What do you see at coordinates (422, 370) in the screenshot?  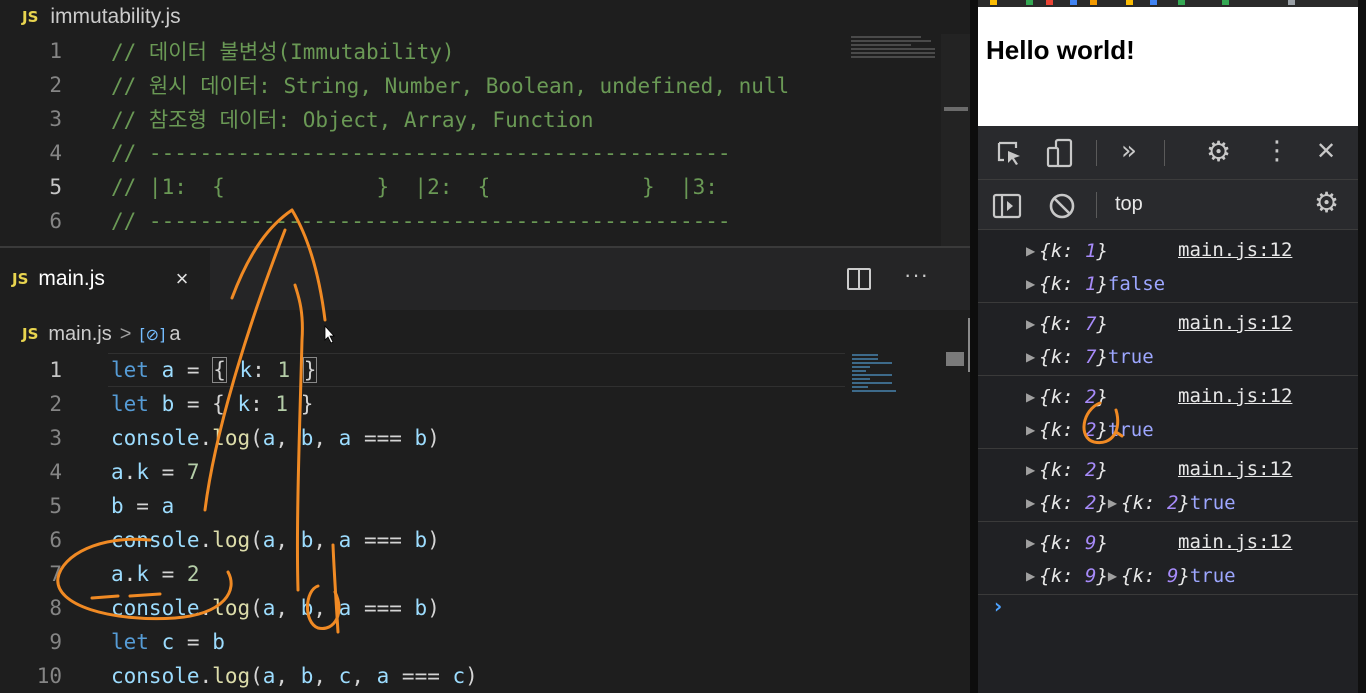 I see `code-line: 1 let a = { k: 1 }` at bounding box center [422, 370].